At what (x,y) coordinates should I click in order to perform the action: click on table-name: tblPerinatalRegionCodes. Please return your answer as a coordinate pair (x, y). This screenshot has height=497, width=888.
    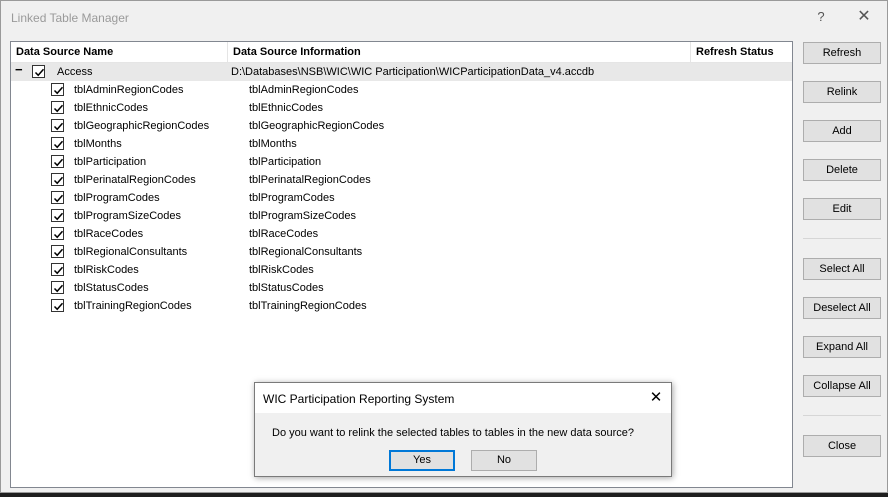
    Looking at the image, I should click on (135, 180).